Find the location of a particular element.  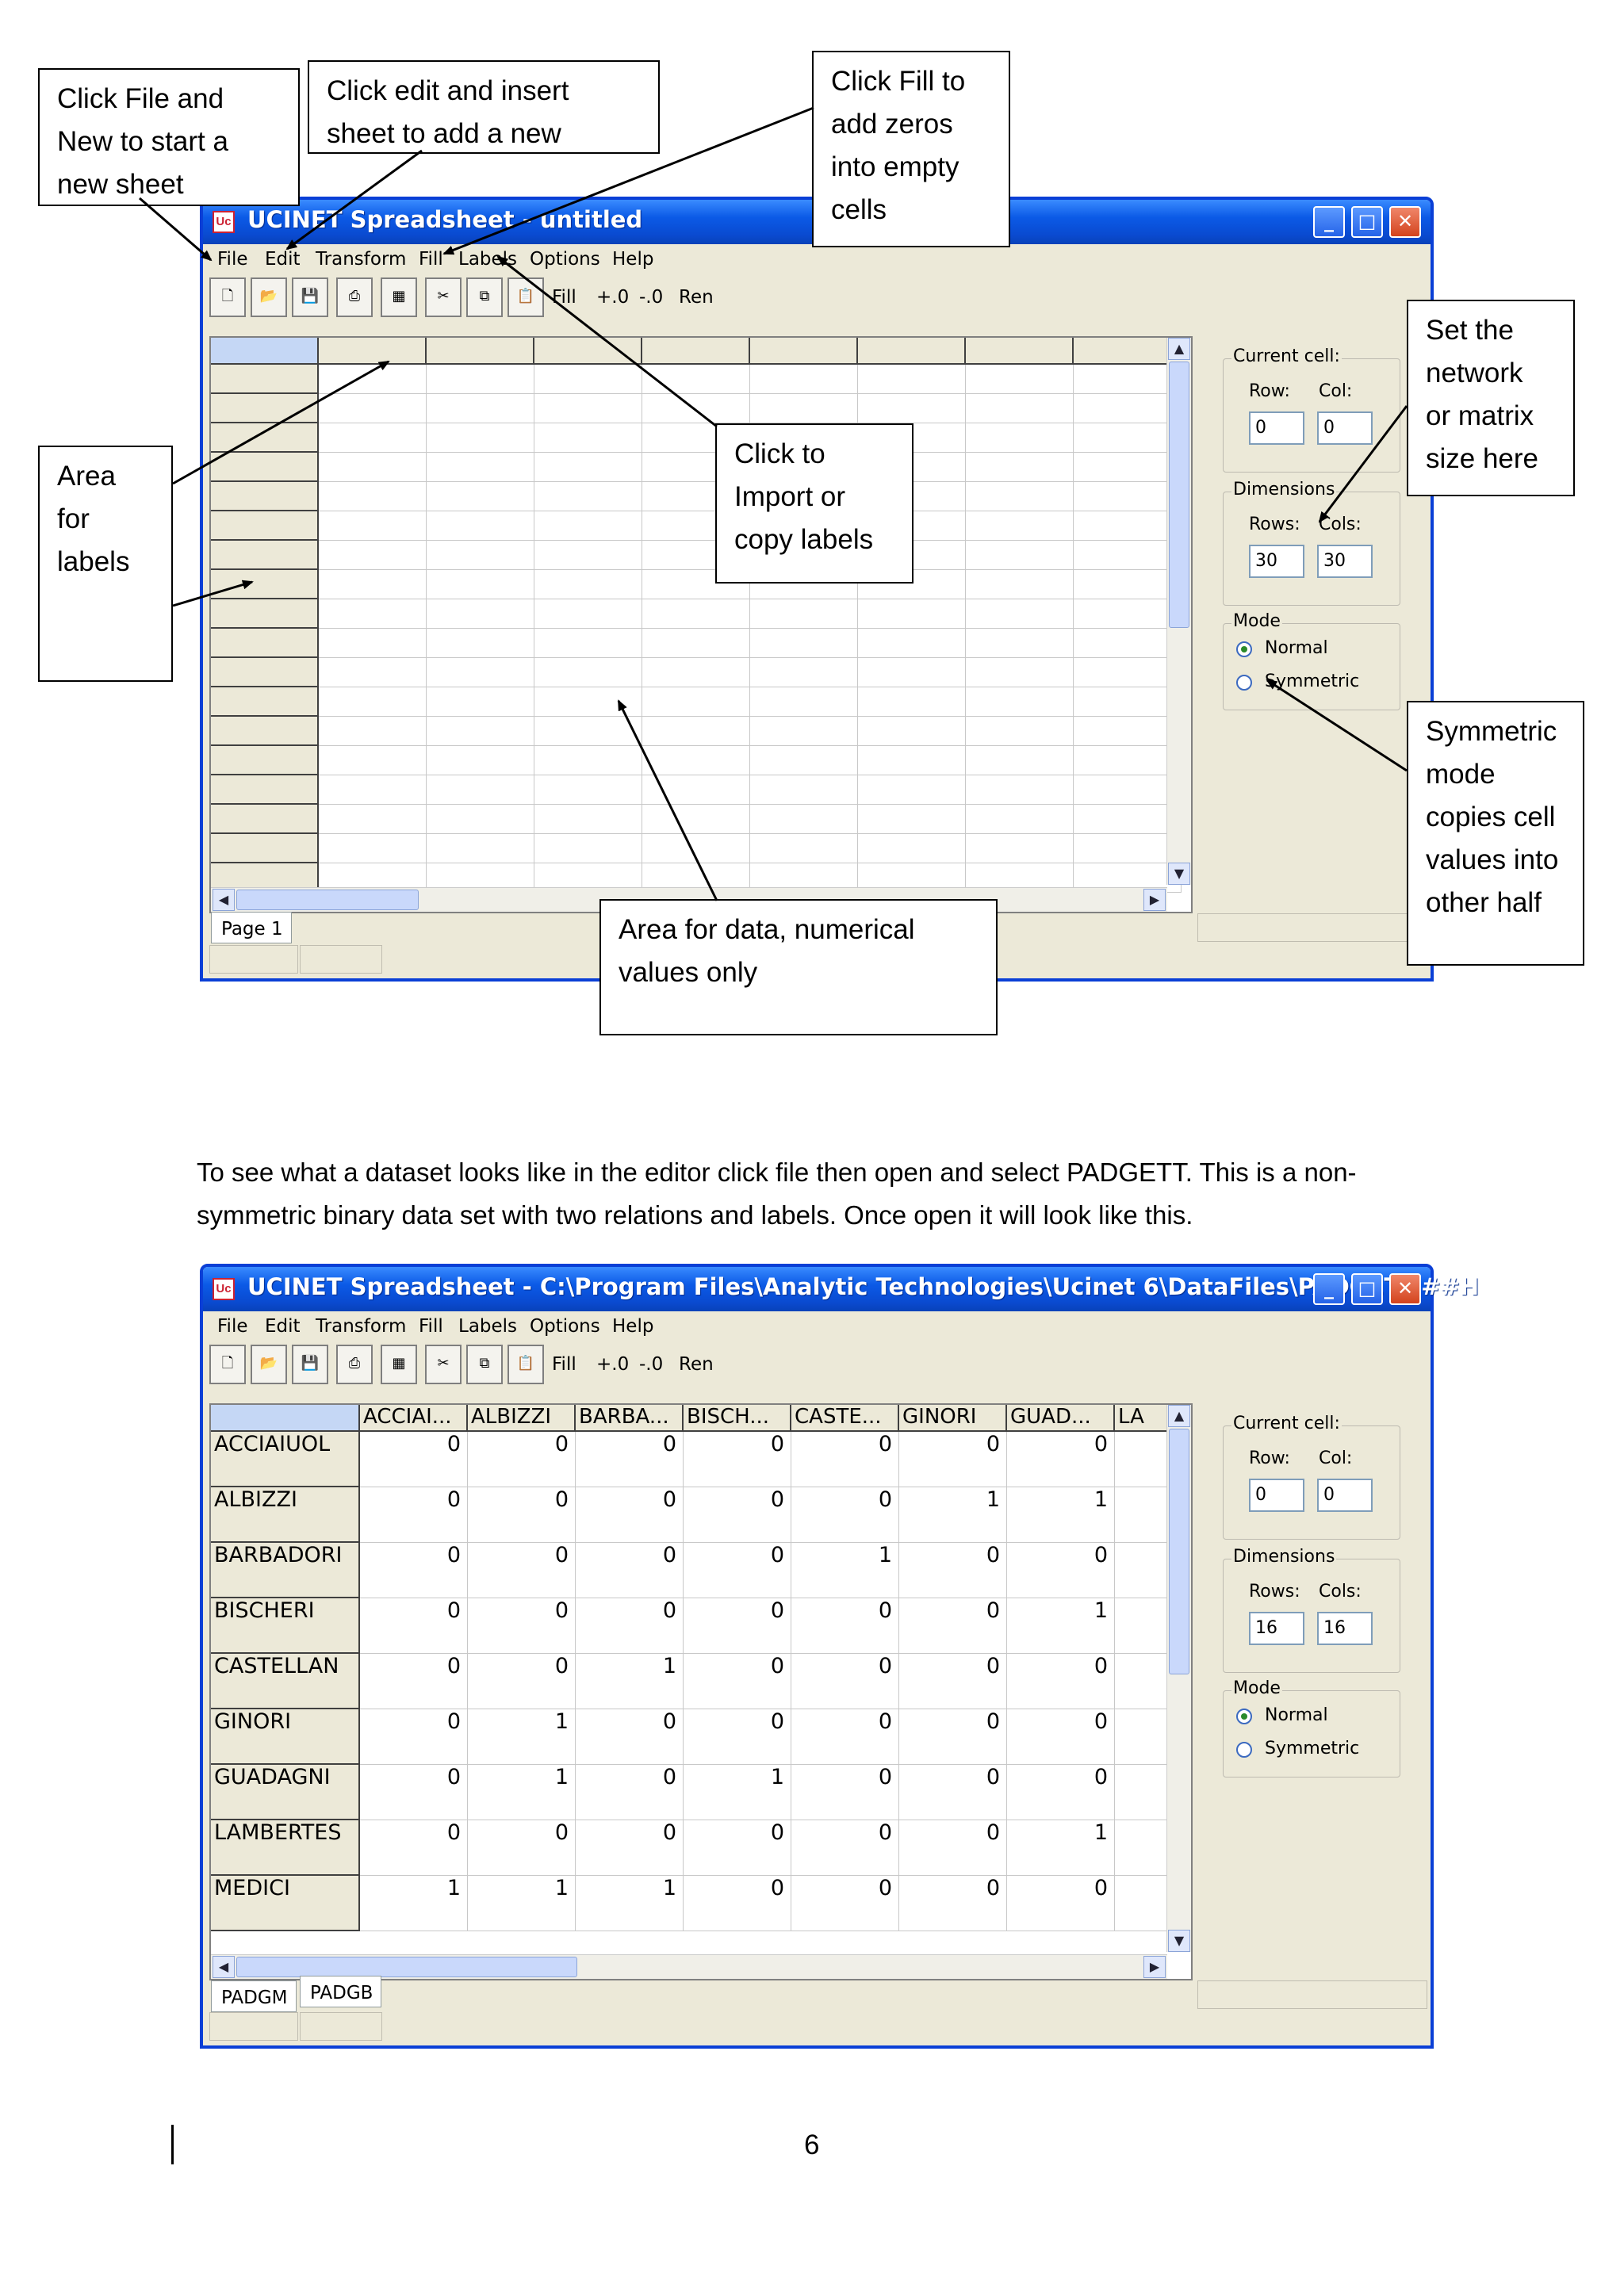

arrow-fill is located at coordinates (628, 180).